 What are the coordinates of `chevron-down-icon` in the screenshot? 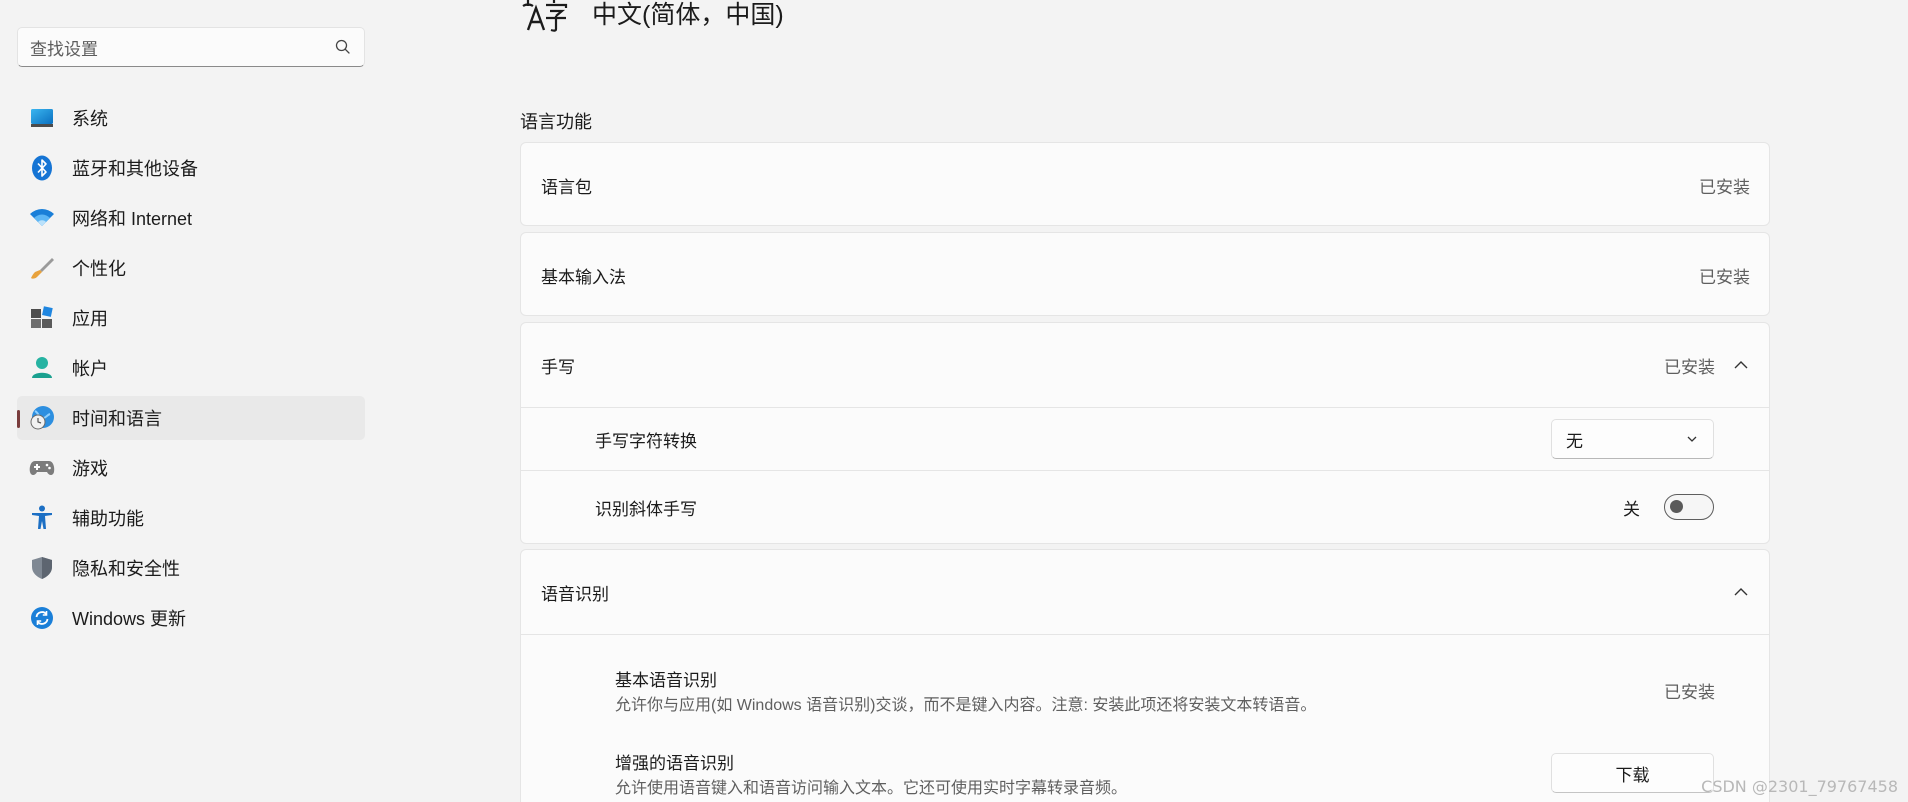 It's located at (1692, 439).